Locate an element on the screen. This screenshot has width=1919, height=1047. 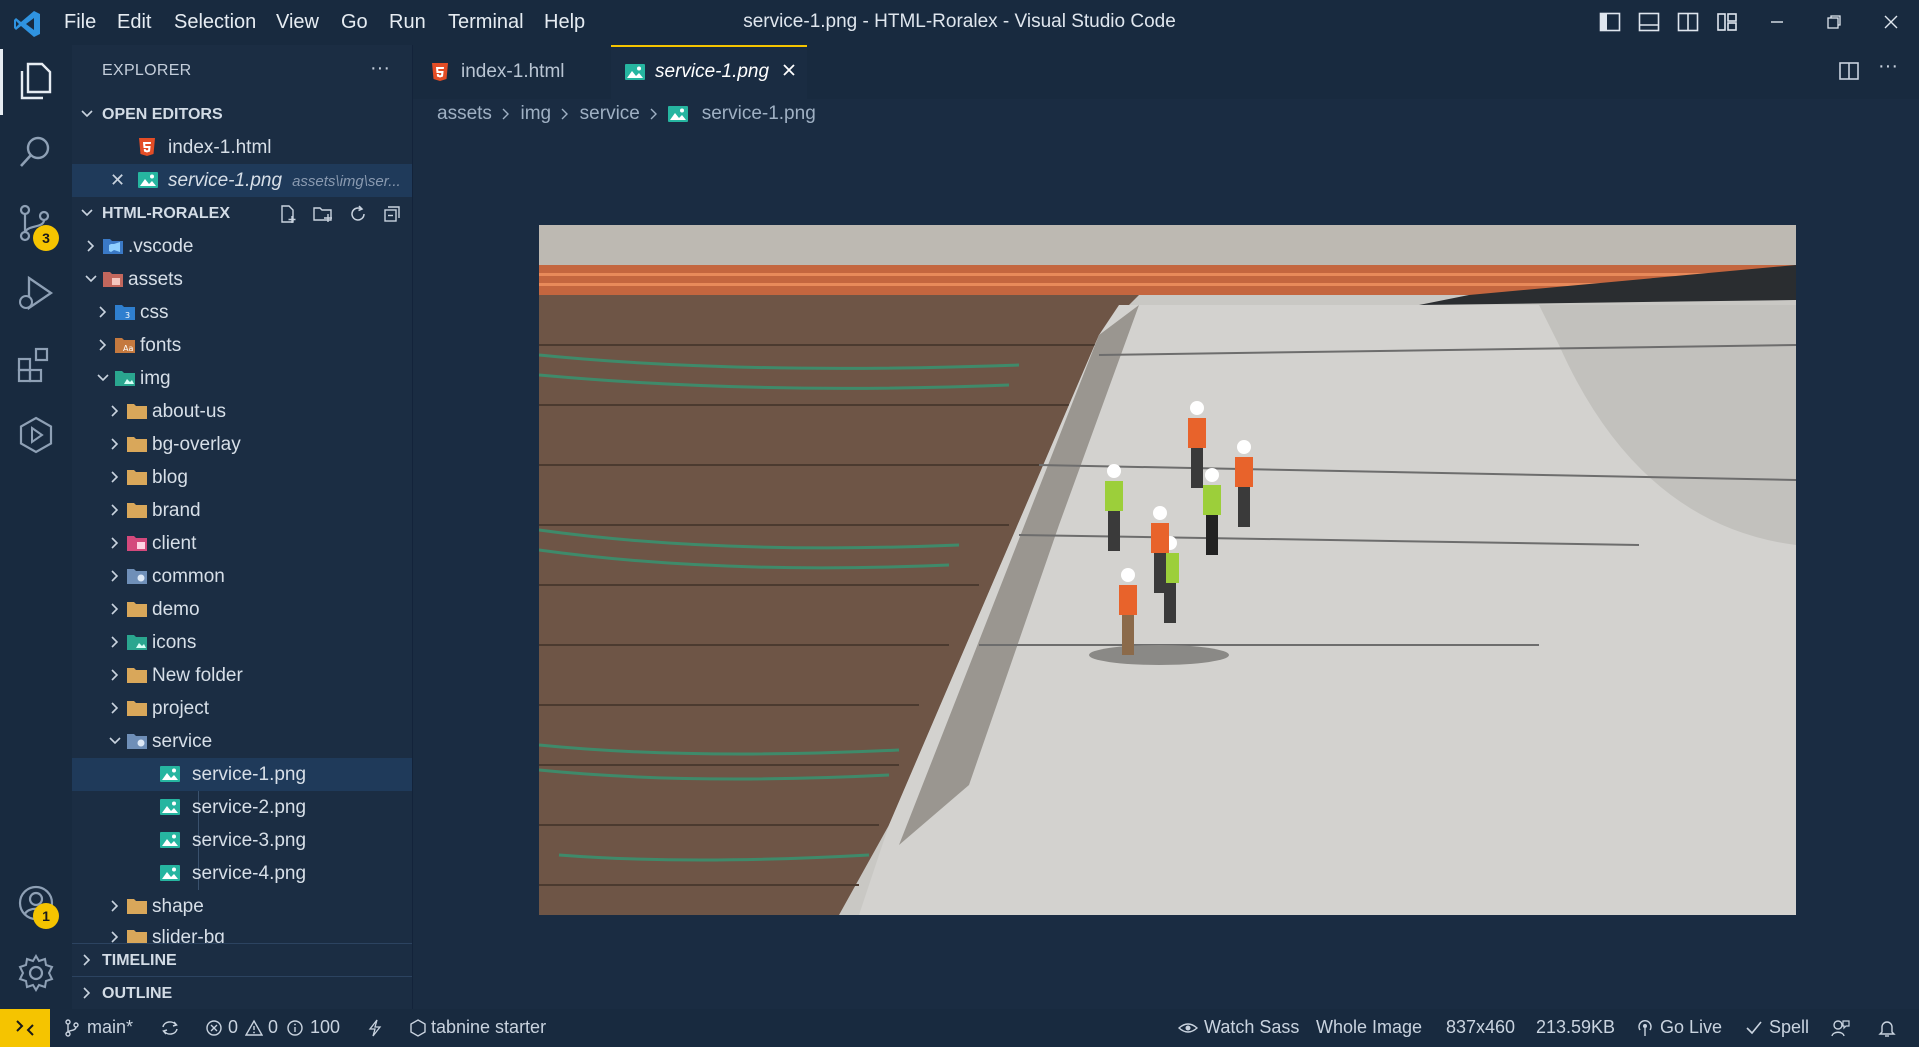
run-debug-icon is located at coordinates (36, 293).